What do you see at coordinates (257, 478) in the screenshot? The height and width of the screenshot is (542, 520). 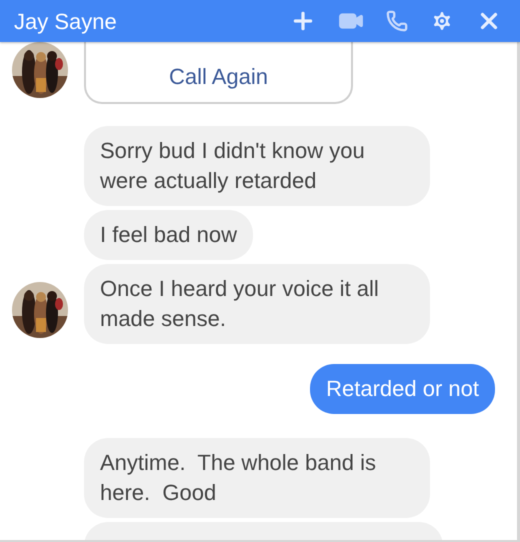 I see `message-bubble: Anytime. The whole band is here. Good` at bounding box center [257, 478].